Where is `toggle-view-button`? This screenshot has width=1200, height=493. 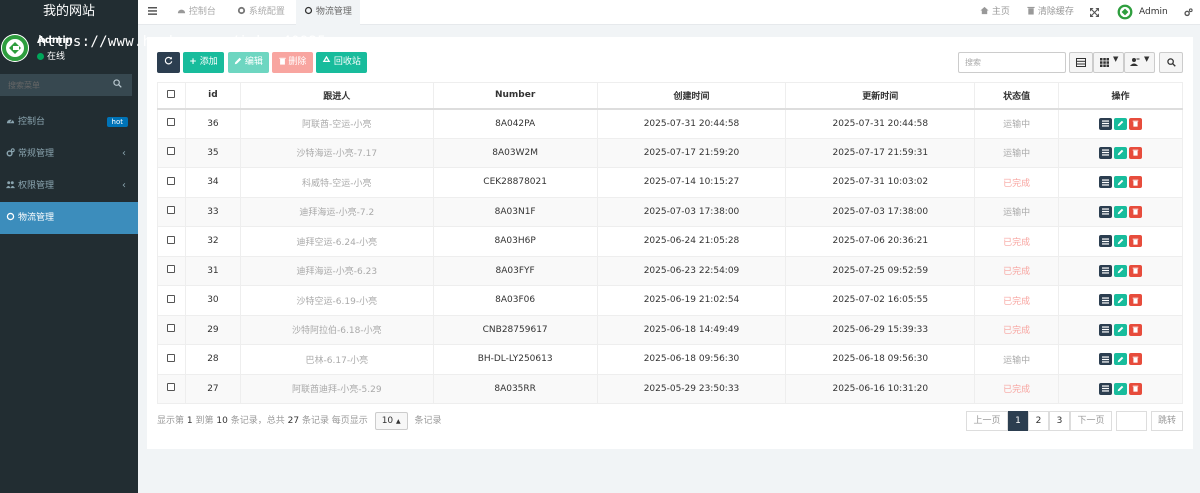
toggle-view-button is located at coordinates (1081, 62).